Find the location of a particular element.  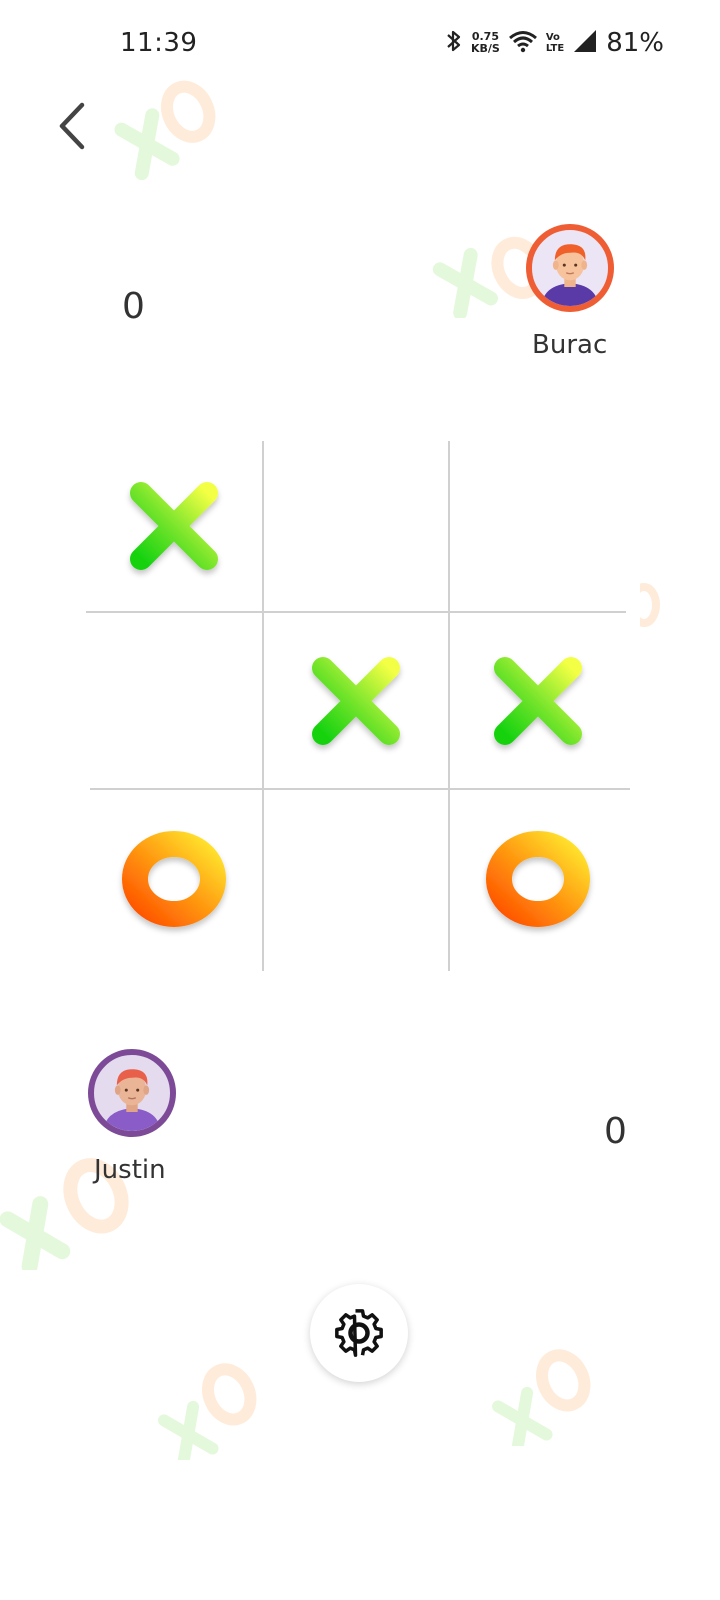

volte-bottom: LTE is located at coordinates (555, 48).